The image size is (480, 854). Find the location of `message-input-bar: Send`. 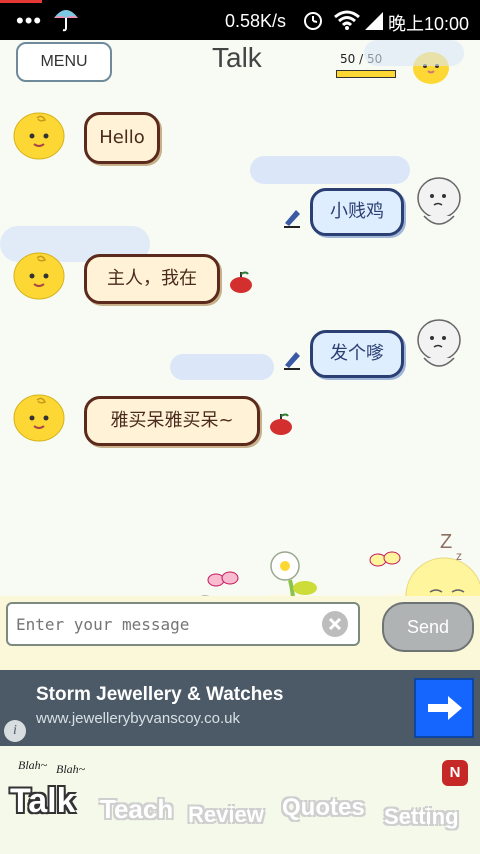

message-input-bar: Send is located at coordinates (240, 633).